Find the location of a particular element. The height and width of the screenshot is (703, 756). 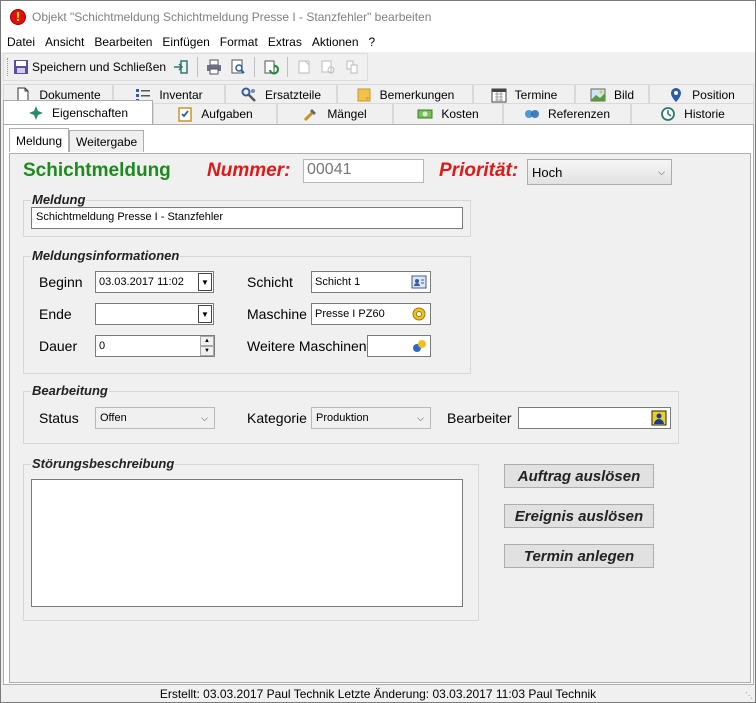

subtab-weitergabe: Weitergabe is located at coordinates (107, 141).